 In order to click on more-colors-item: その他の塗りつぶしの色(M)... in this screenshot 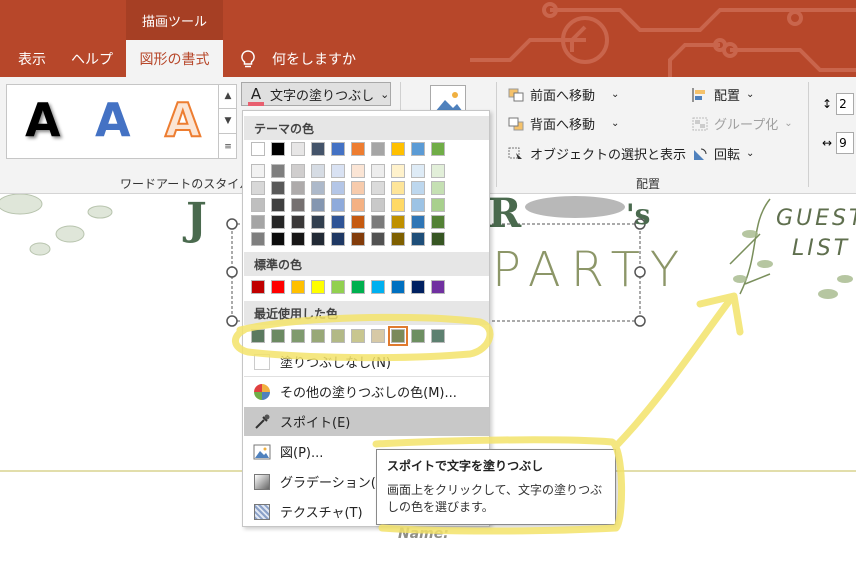, I will do `click(366, 391)`.